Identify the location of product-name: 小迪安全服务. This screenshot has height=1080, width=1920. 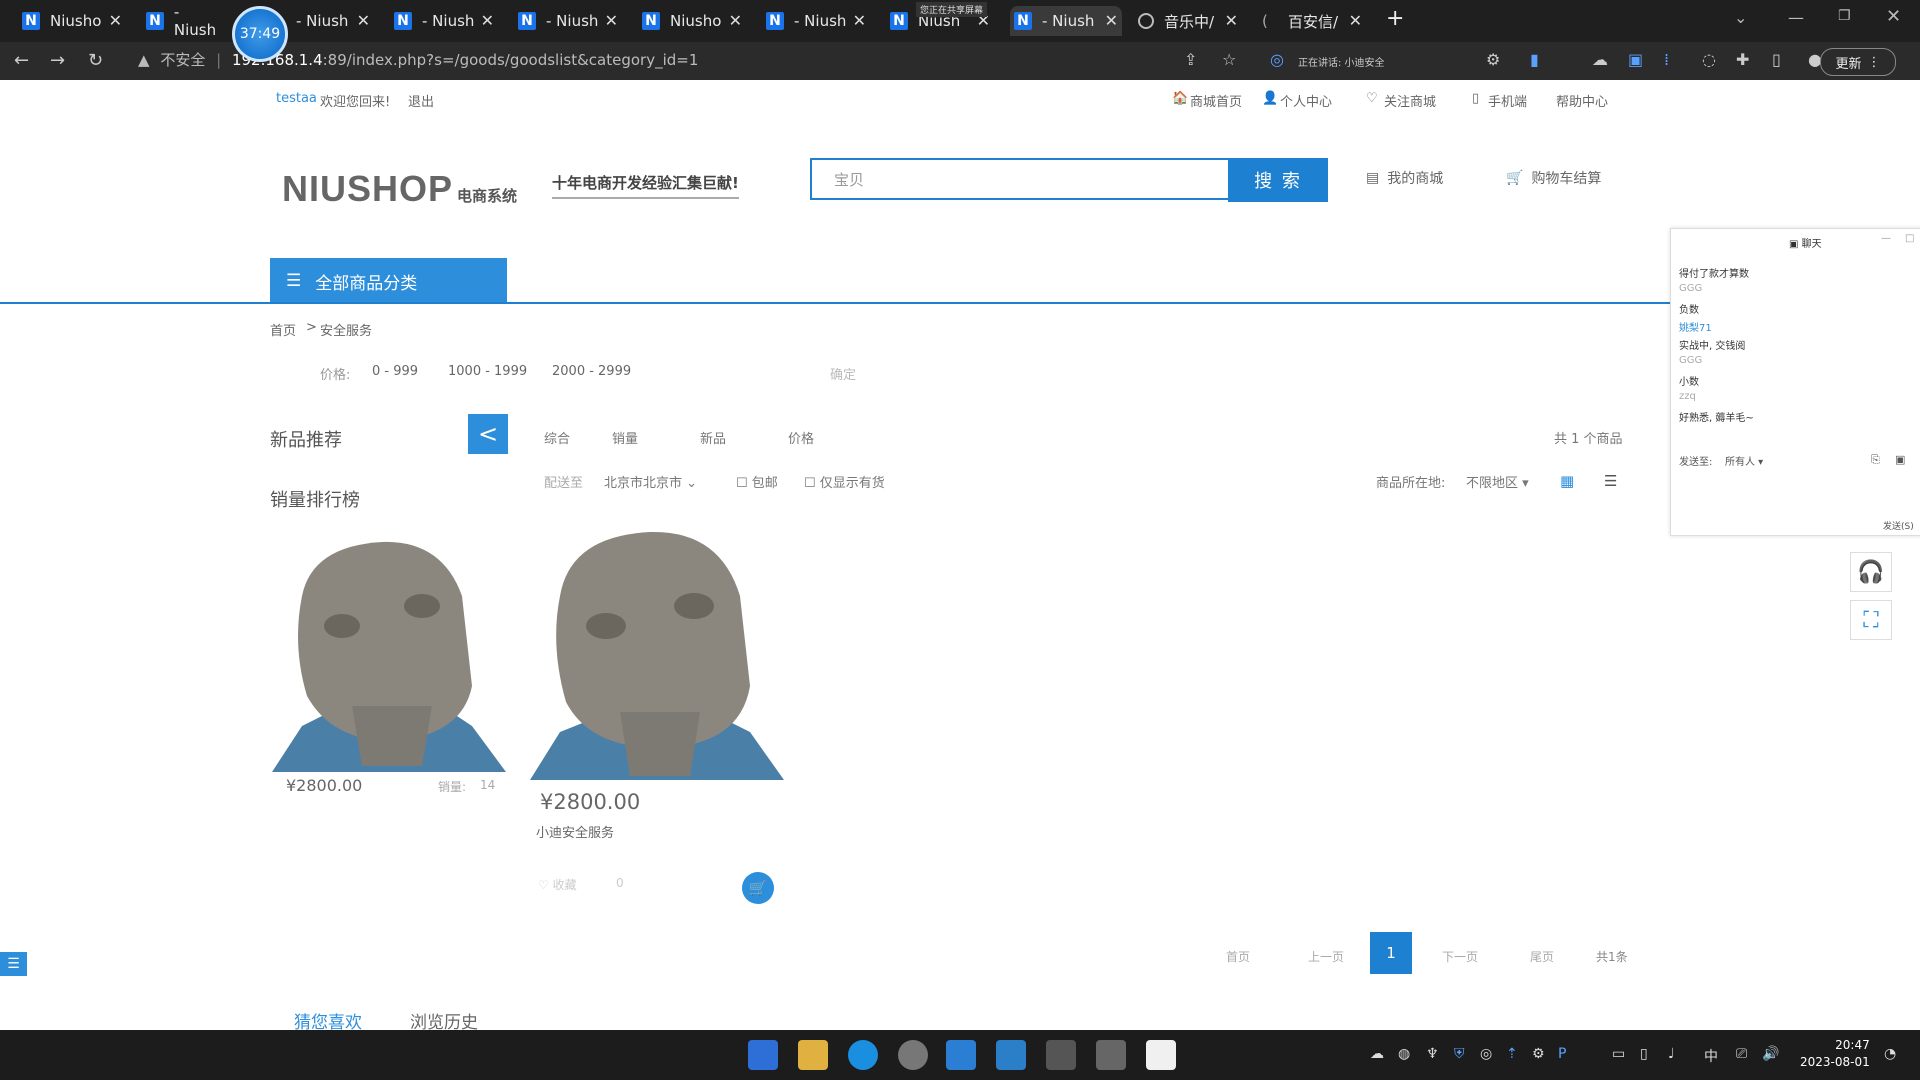
(575, 831).